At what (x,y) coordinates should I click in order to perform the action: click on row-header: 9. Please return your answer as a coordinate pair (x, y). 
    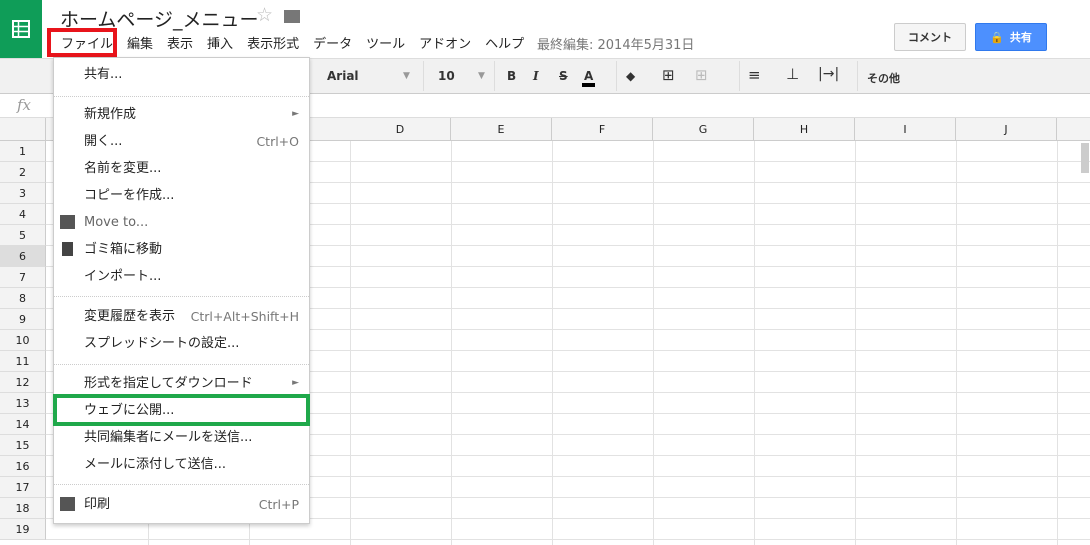
    Looking at the image, I should click on (23, 319).